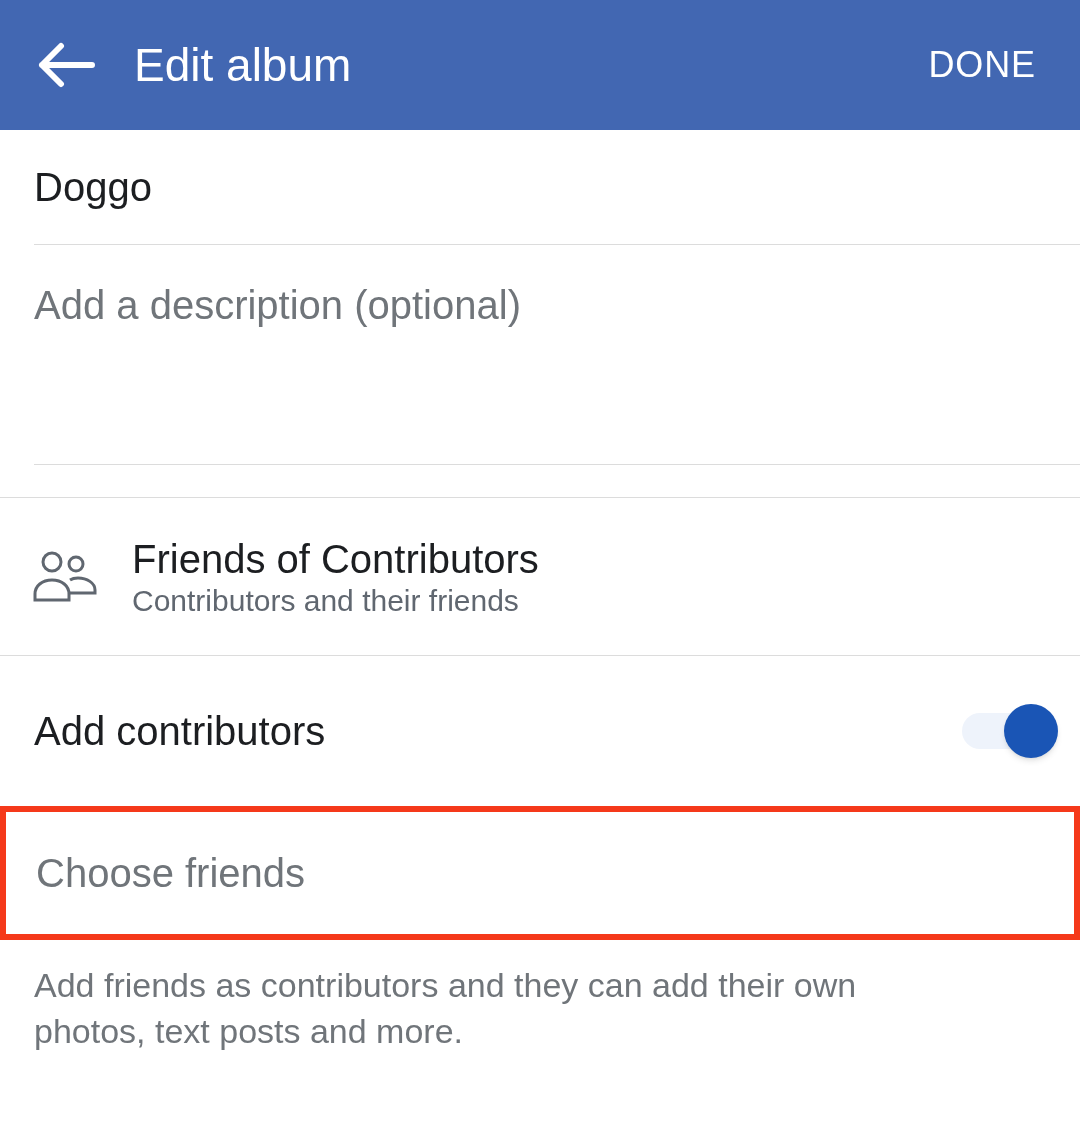 The image size is (1080, 1121). Describe the element at coordinates (540, 577) in the screenshot. I see `audience-row: Friends of Contributors Contributors and their friends` at that location.